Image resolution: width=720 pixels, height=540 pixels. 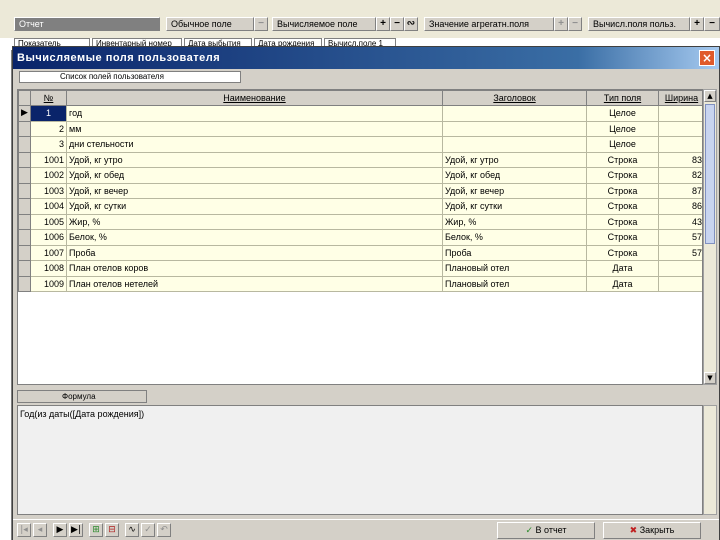 I want to click on cell-name: дни стельности, so click(x=254, y=144).